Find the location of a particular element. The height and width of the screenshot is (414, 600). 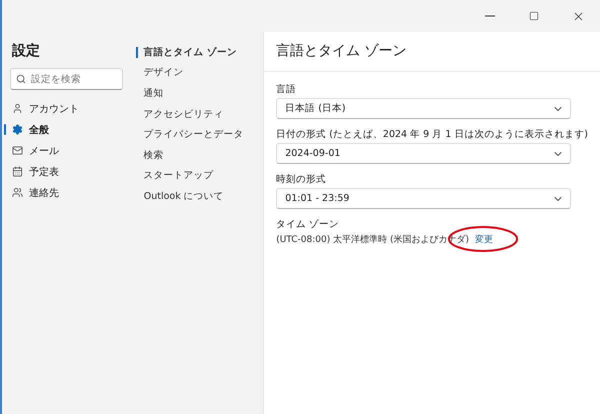

field-label: 日付の形式 (たとえば、2024 年 9 月 1 日は次のように表示されます) is located at coordinates (432, 134).